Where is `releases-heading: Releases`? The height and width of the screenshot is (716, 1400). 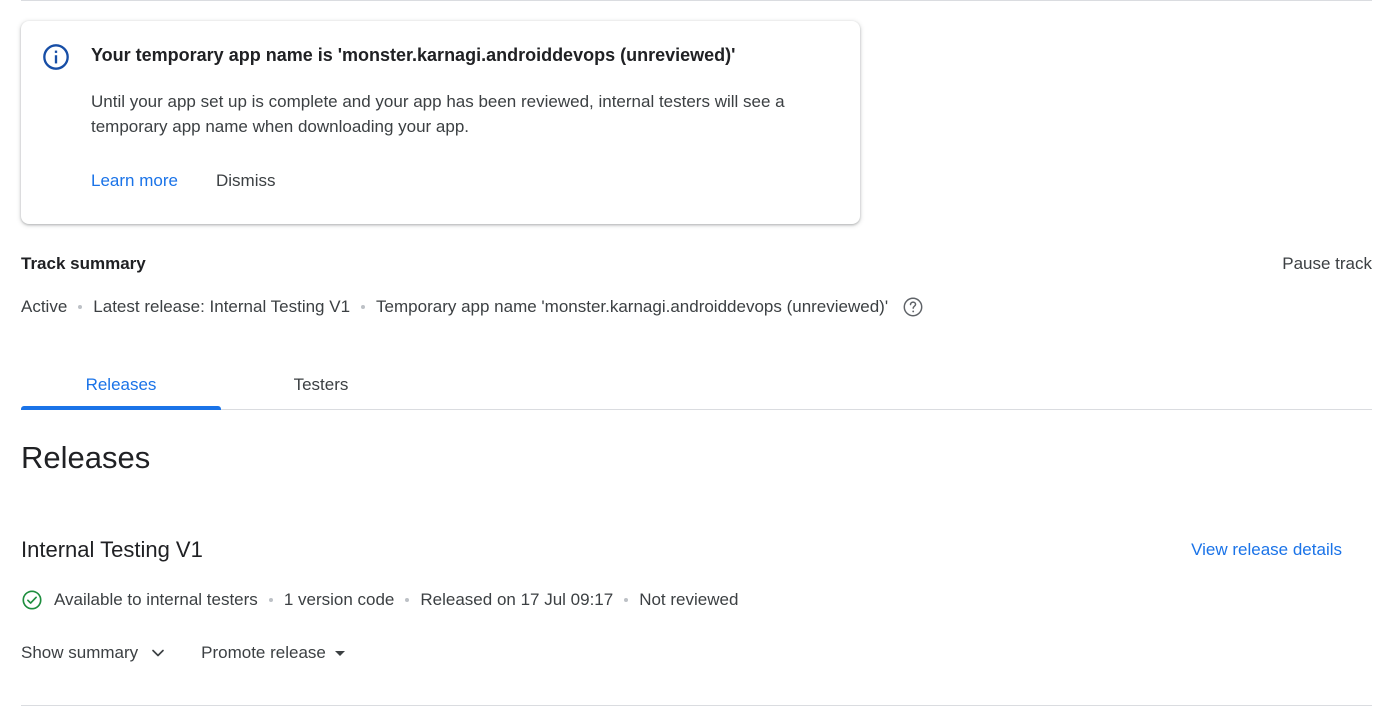
releases-heading: Releases is located at coordinates (86, 457).